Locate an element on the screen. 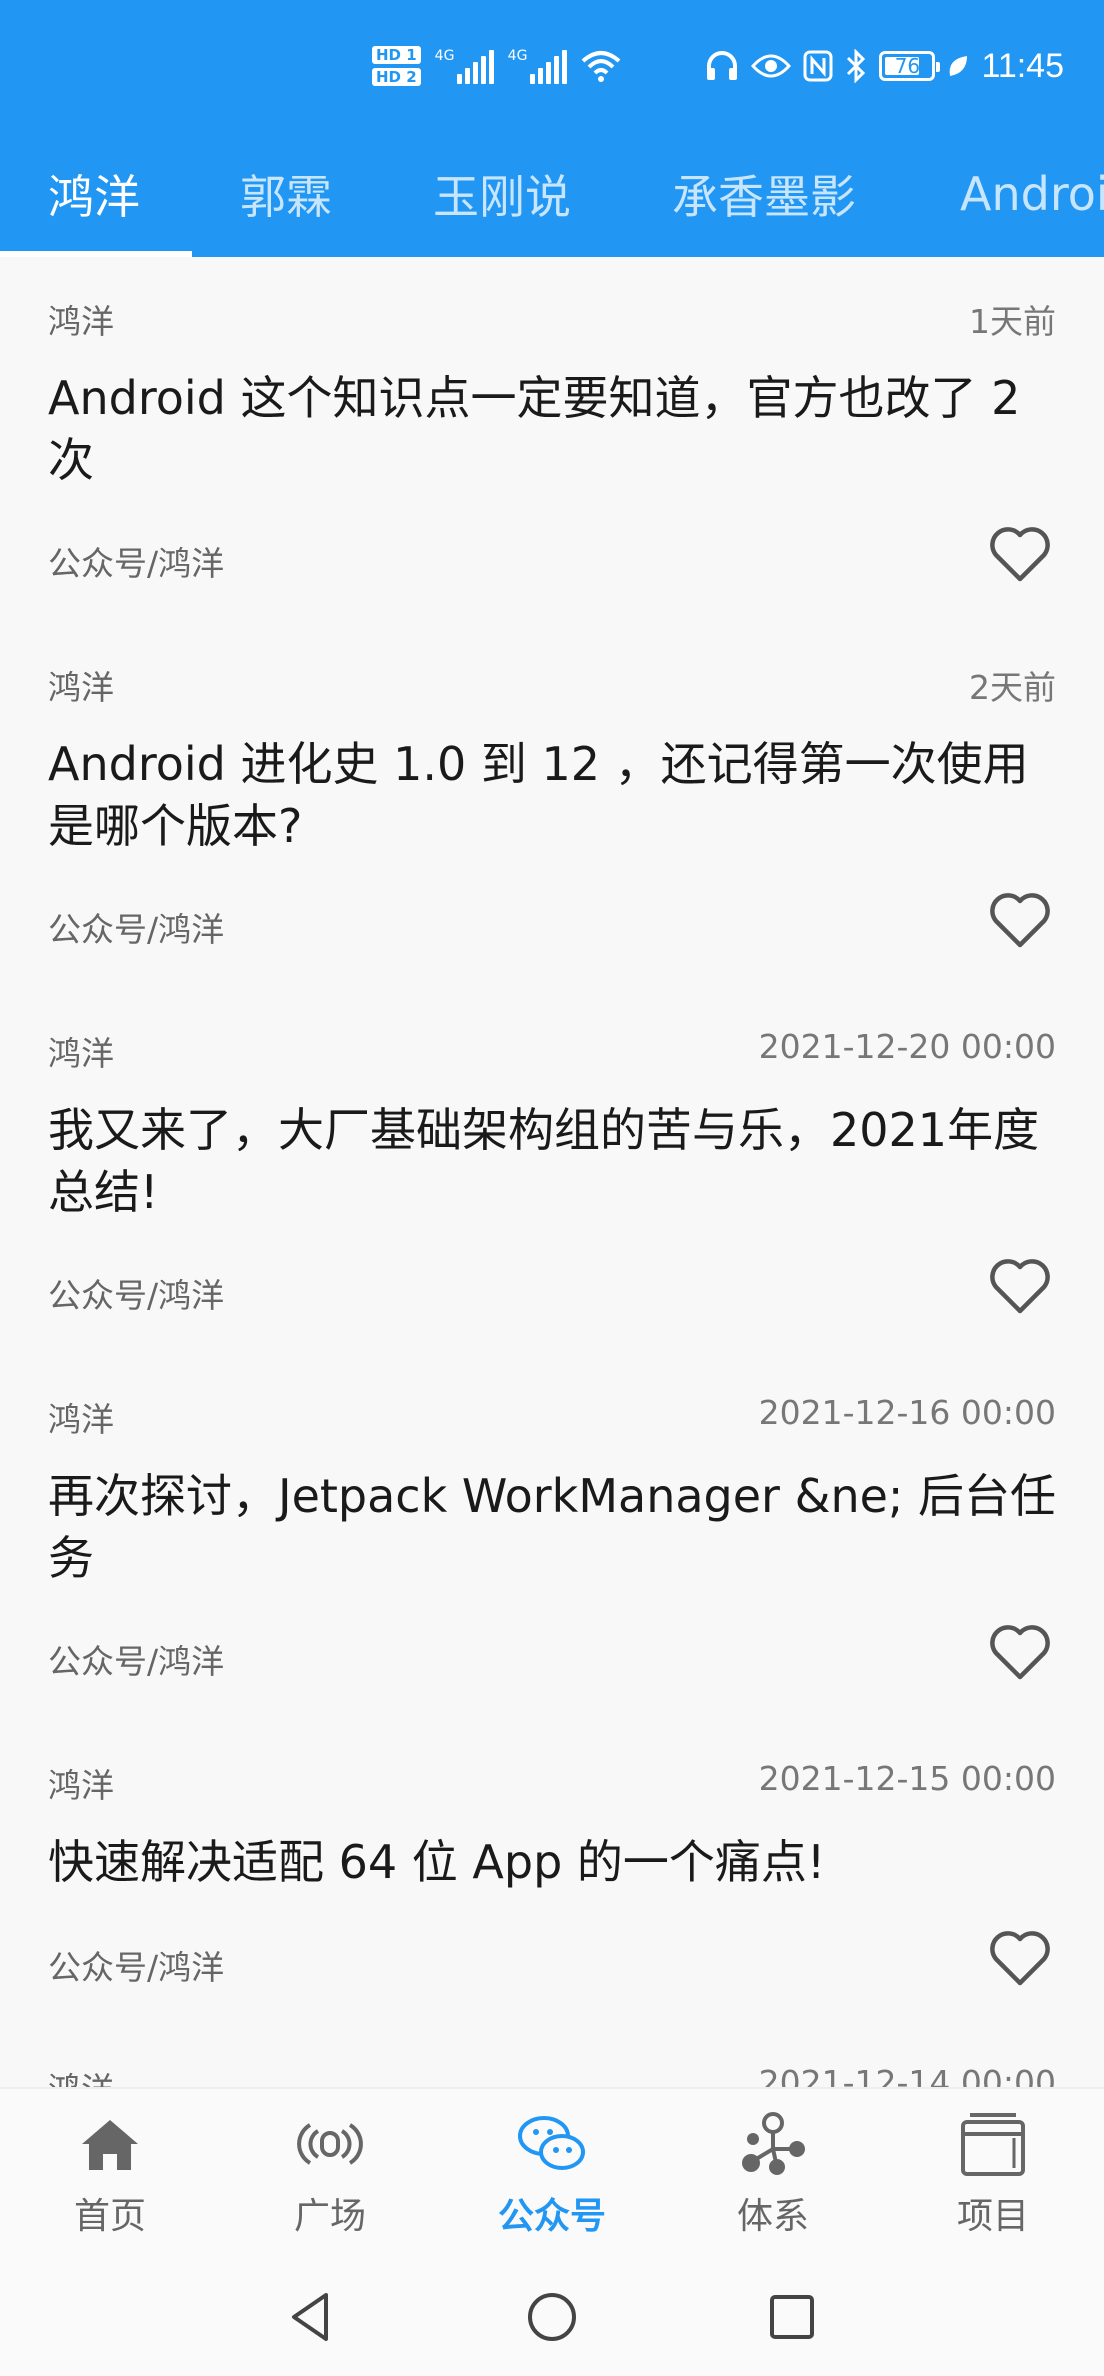  article-title: 再次探讨，Jetpack WorkManager &ne; 后台任务 is located at coordinates (553, 1527).